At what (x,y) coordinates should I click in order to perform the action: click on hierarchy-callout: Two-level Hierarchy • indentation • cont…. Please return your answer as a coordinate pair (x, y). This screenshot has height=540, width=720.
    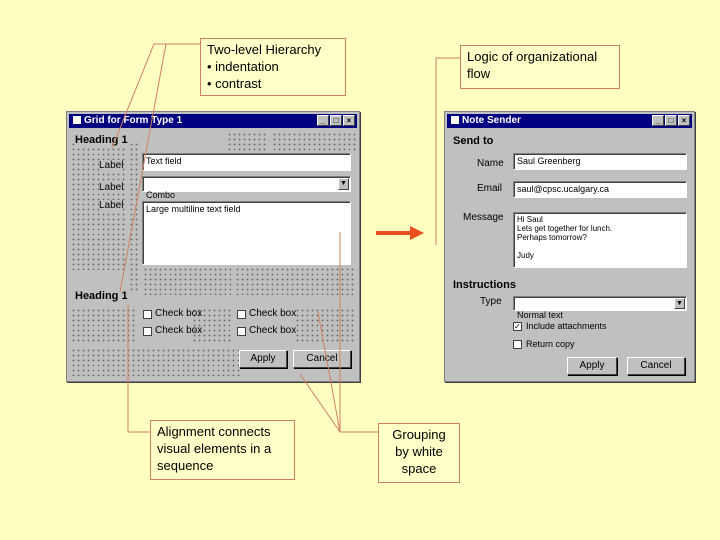
    Looking at the image, I should click on (273, 67).